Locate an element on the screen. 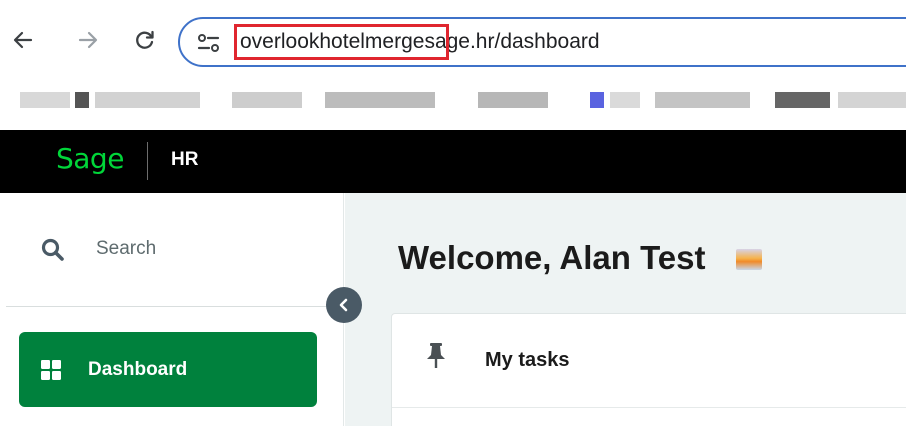 The width and height of the screenshot is (906, 426). card-title: My tasks is located at coordinates (527, 360).